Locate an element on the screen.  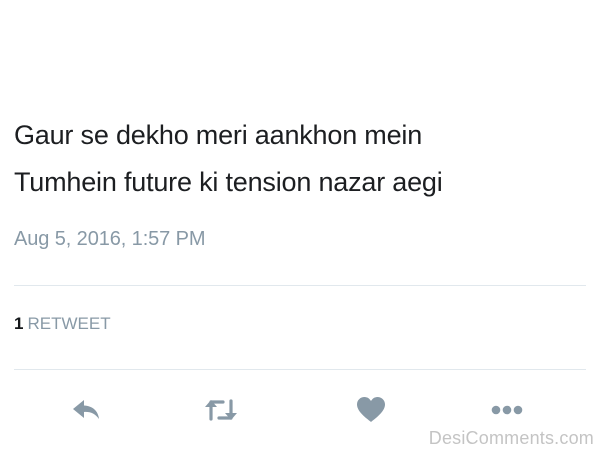
tweet-text-line-2: Tumhein future ki tension nazar aegi is located at coordinates (228, 182).